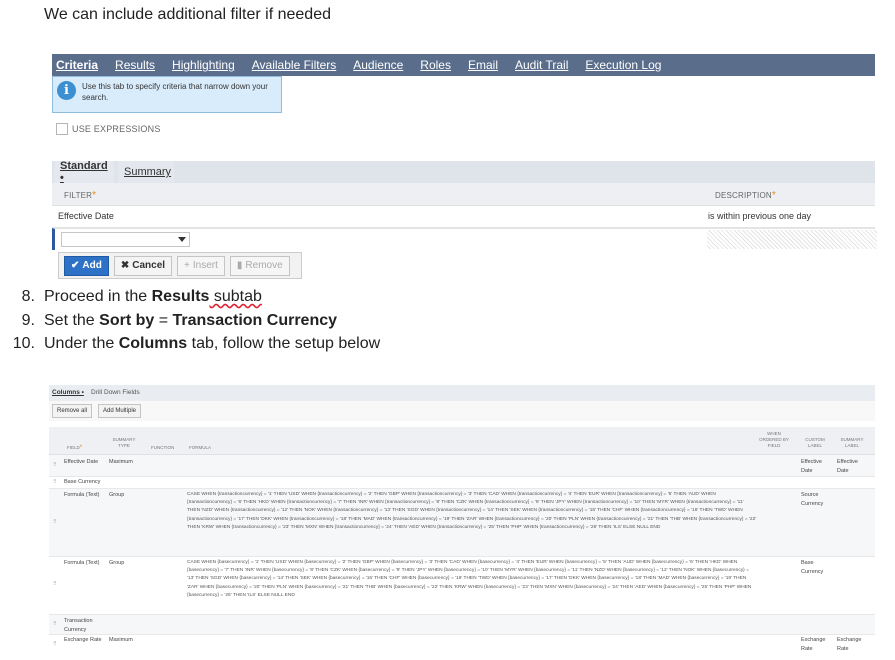 This screenshot has height=660, width=895. What do you see at coordinates (462, 393) in the screenshot?
I see `columns-subtab-bar: Columns • Drill Down Fields` at bounding box center [462, 393].